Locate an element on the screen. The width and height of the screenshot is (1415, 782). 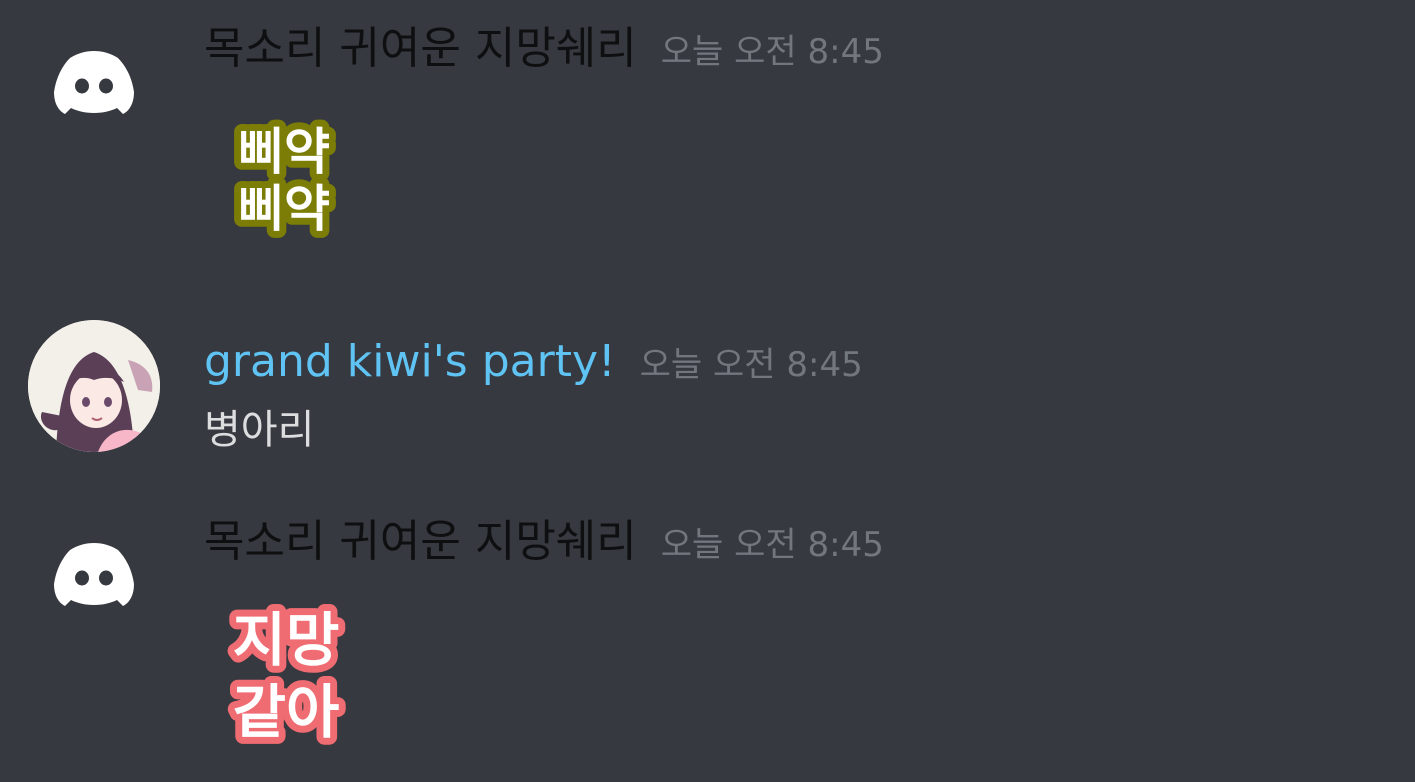
message-text: 병아리 is located at coordinates (259, 430).